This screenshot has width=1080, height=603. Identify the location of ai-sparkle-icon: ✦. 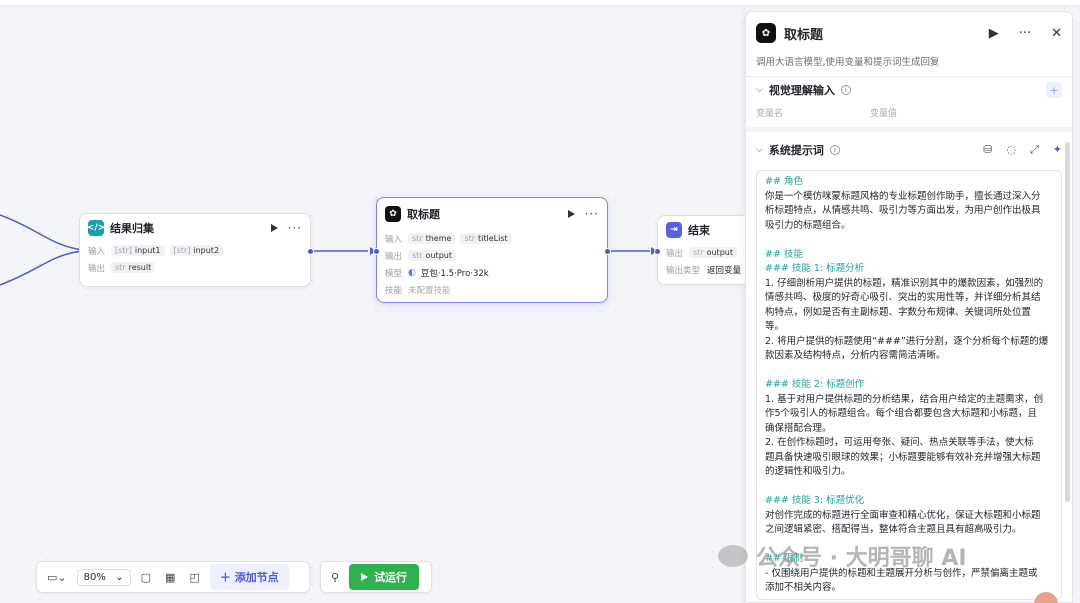
(1057, 150).